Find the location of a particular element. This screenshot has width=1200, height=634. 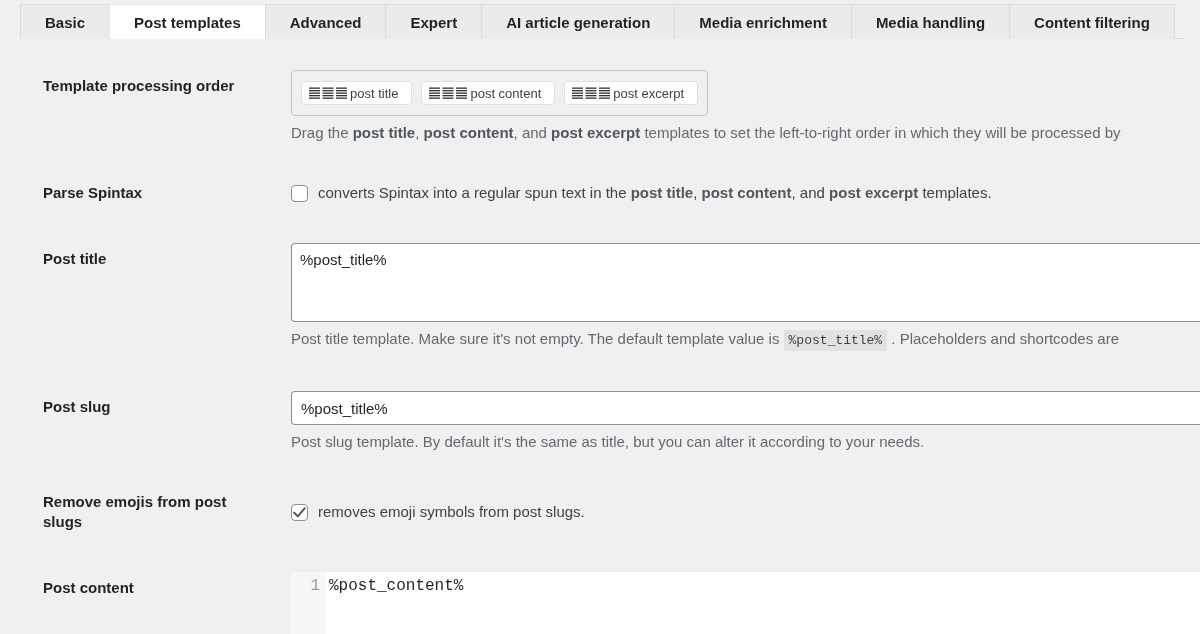

tab: Post templates is located at coordinates (187, 21).